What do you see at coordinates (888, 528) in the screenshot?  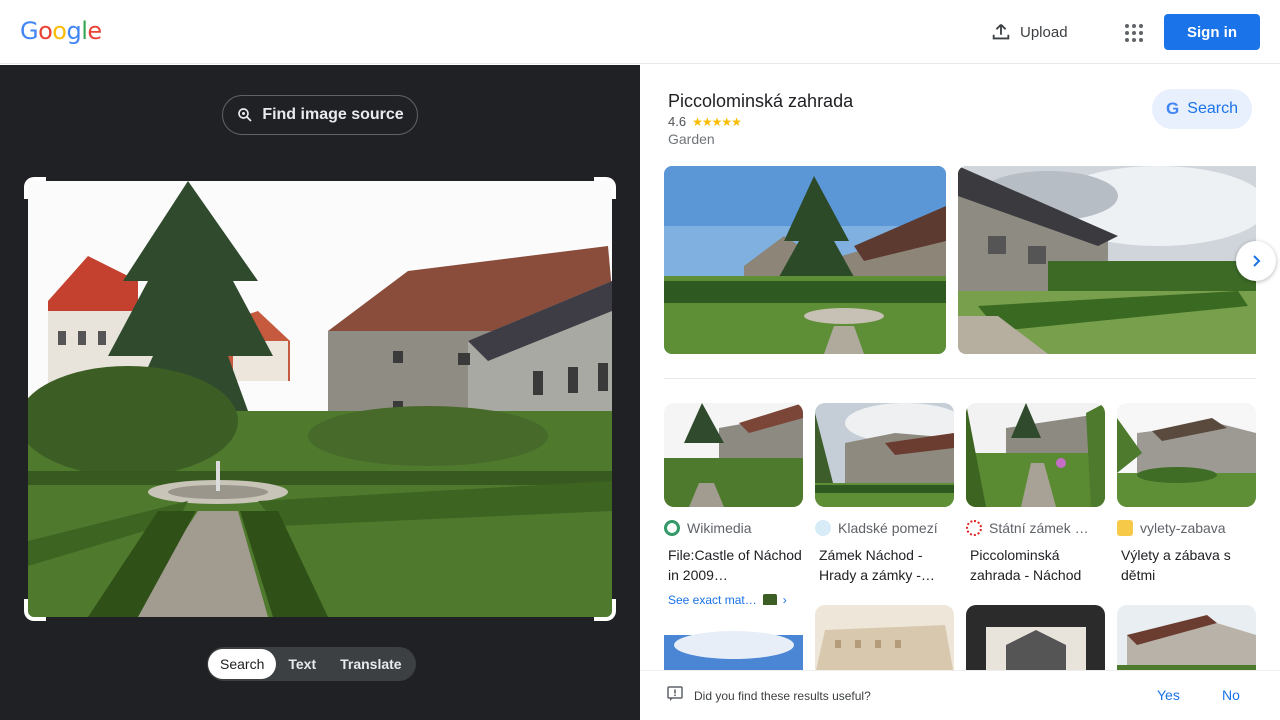 I see `result-source-name: Kladské pomezí` at bounding box center [888, 528].